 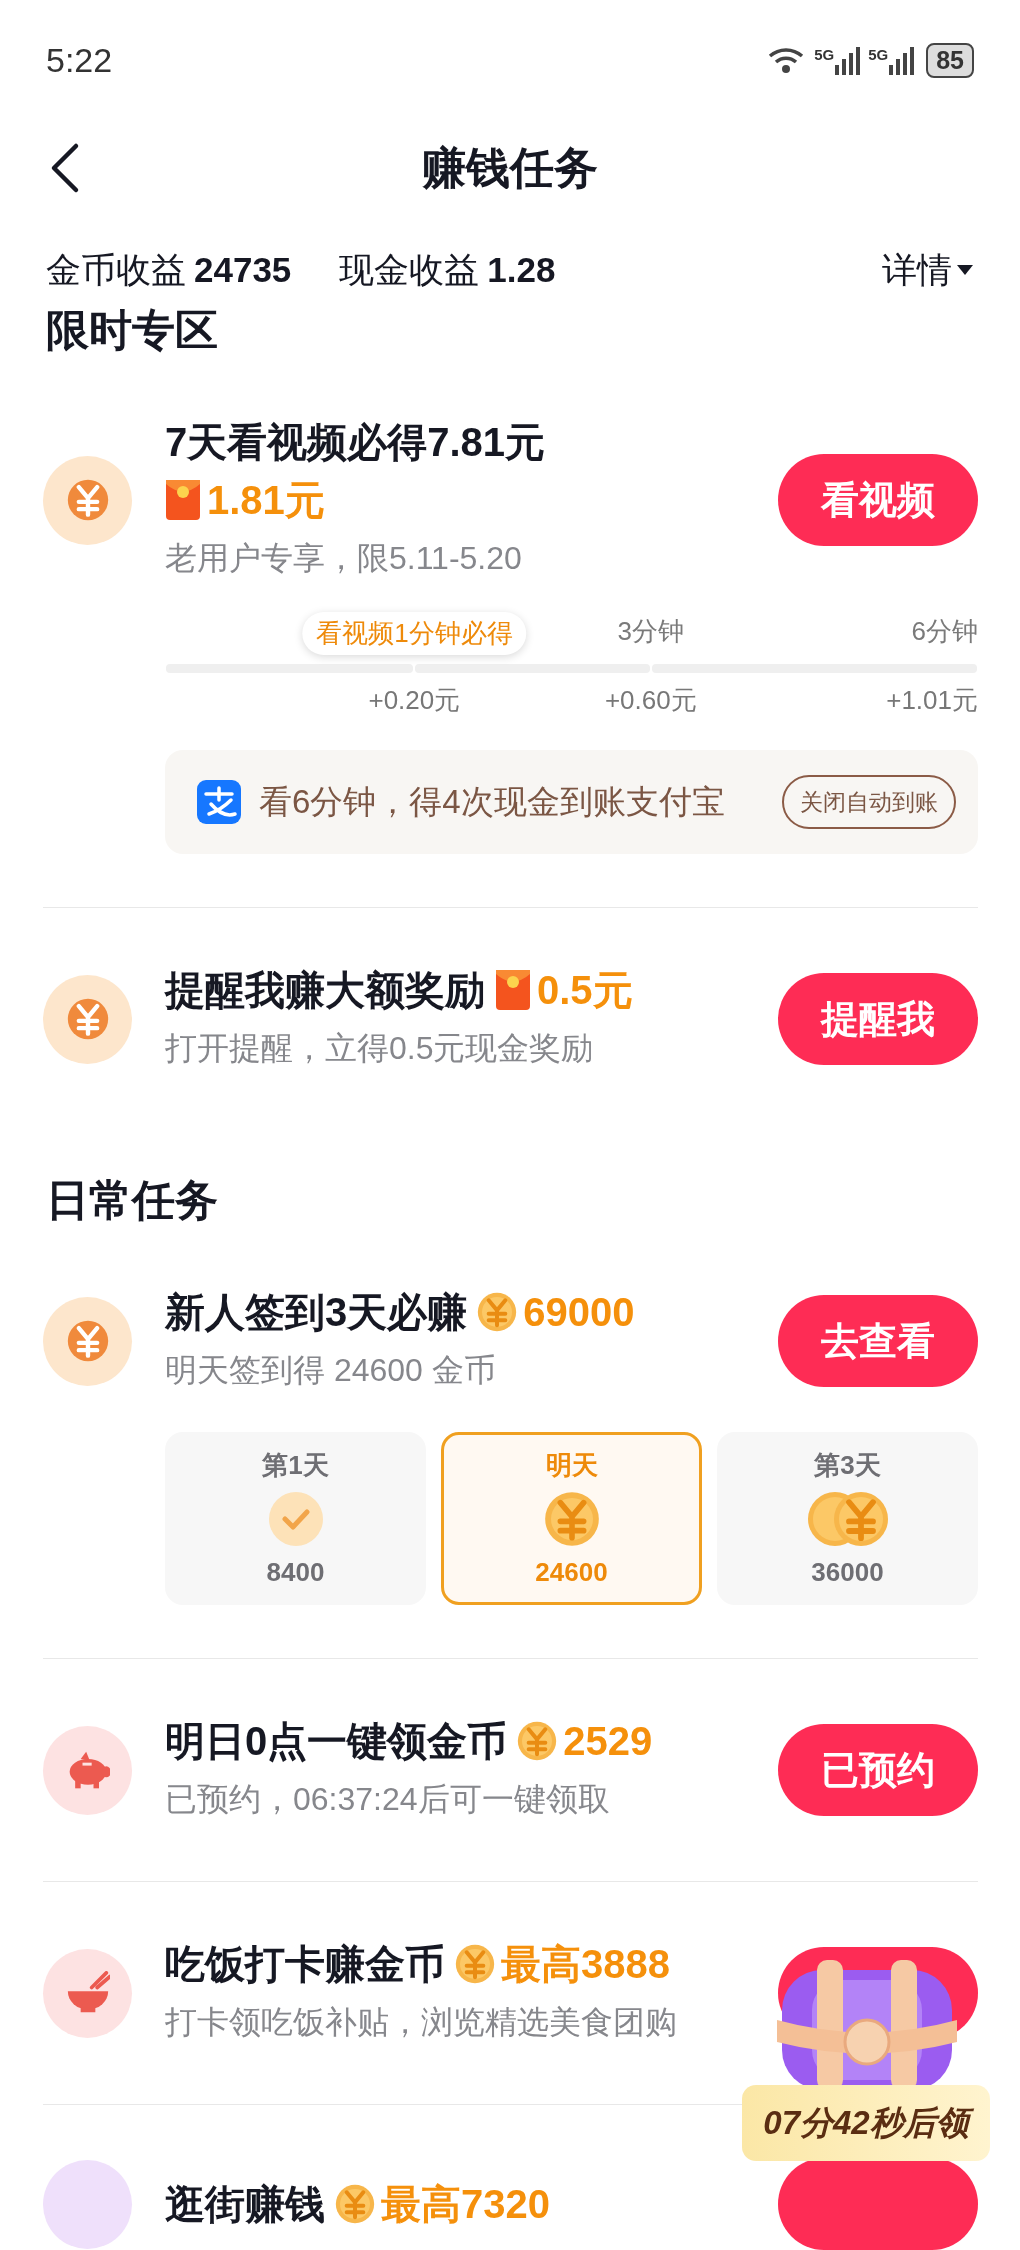 What do you see at coordinates (132, 1200) in the screenshot?
I see `section-heading: 日常任务` at bounding box center [132, 1200].